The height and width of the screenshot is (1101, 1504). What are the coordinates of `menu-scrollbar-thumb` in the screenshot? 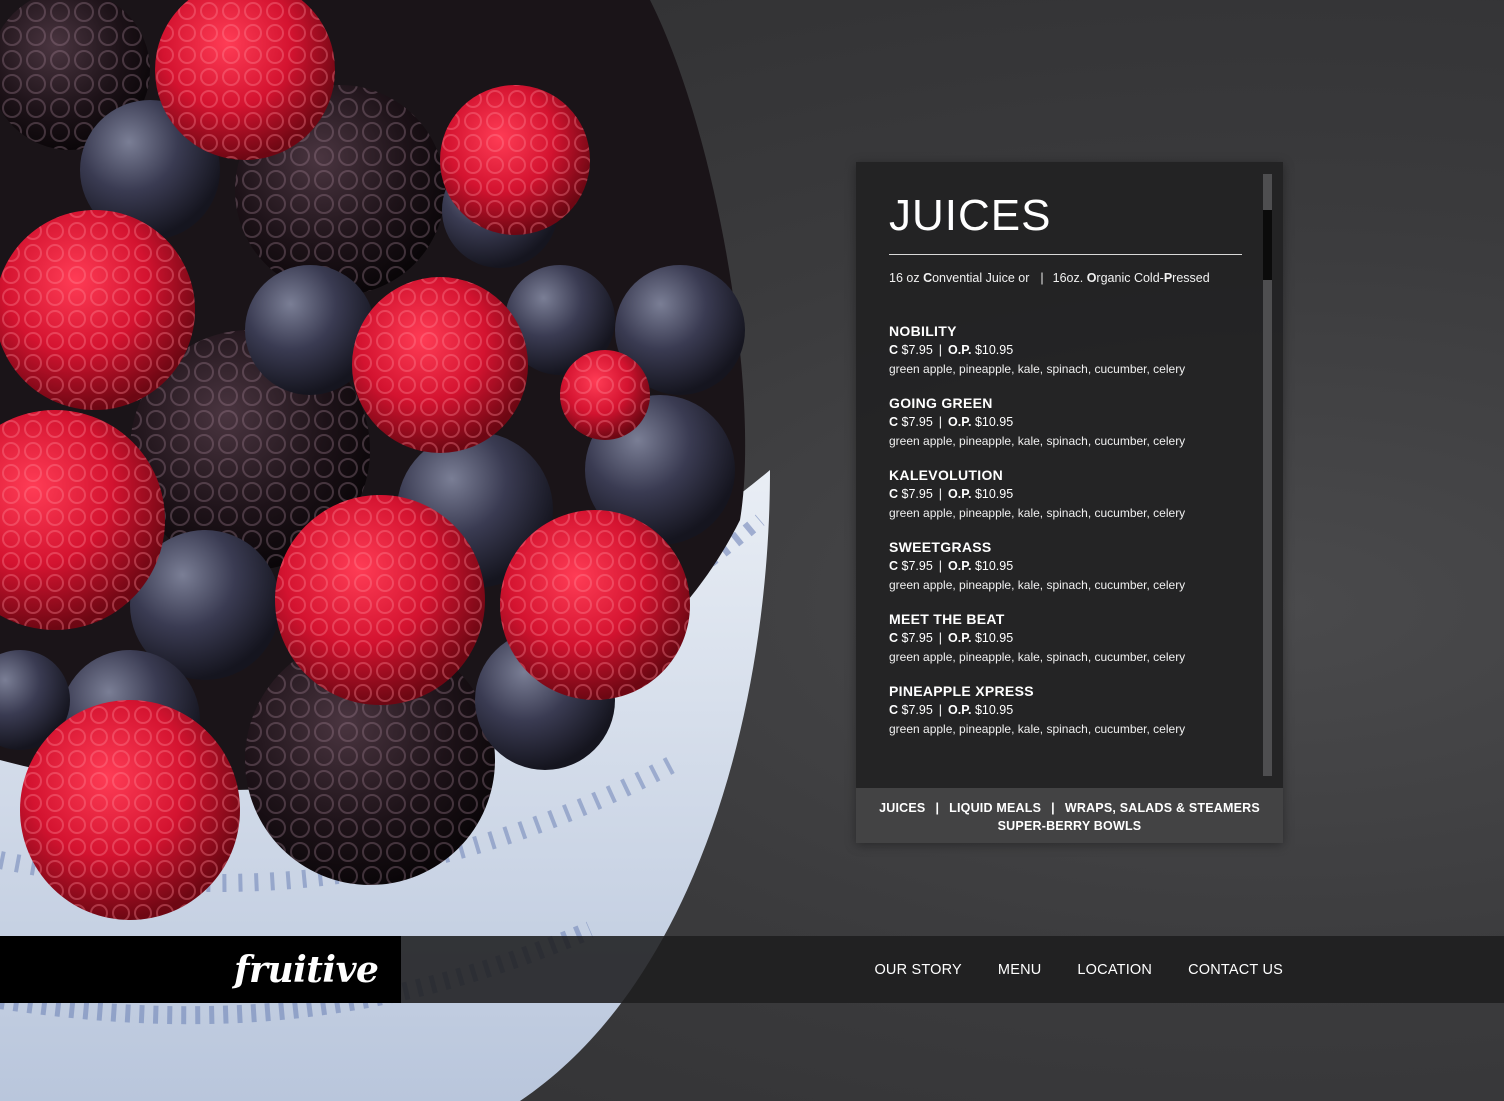 It's located at (1267, 245).